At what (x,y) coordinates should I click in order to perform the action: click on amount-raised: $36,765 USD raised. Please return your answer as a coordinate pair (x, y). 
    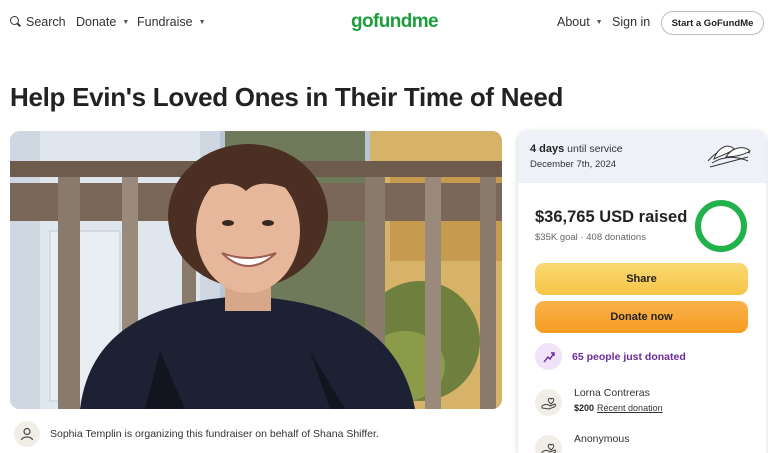
    Looking at the image, I should click on (611, 217).